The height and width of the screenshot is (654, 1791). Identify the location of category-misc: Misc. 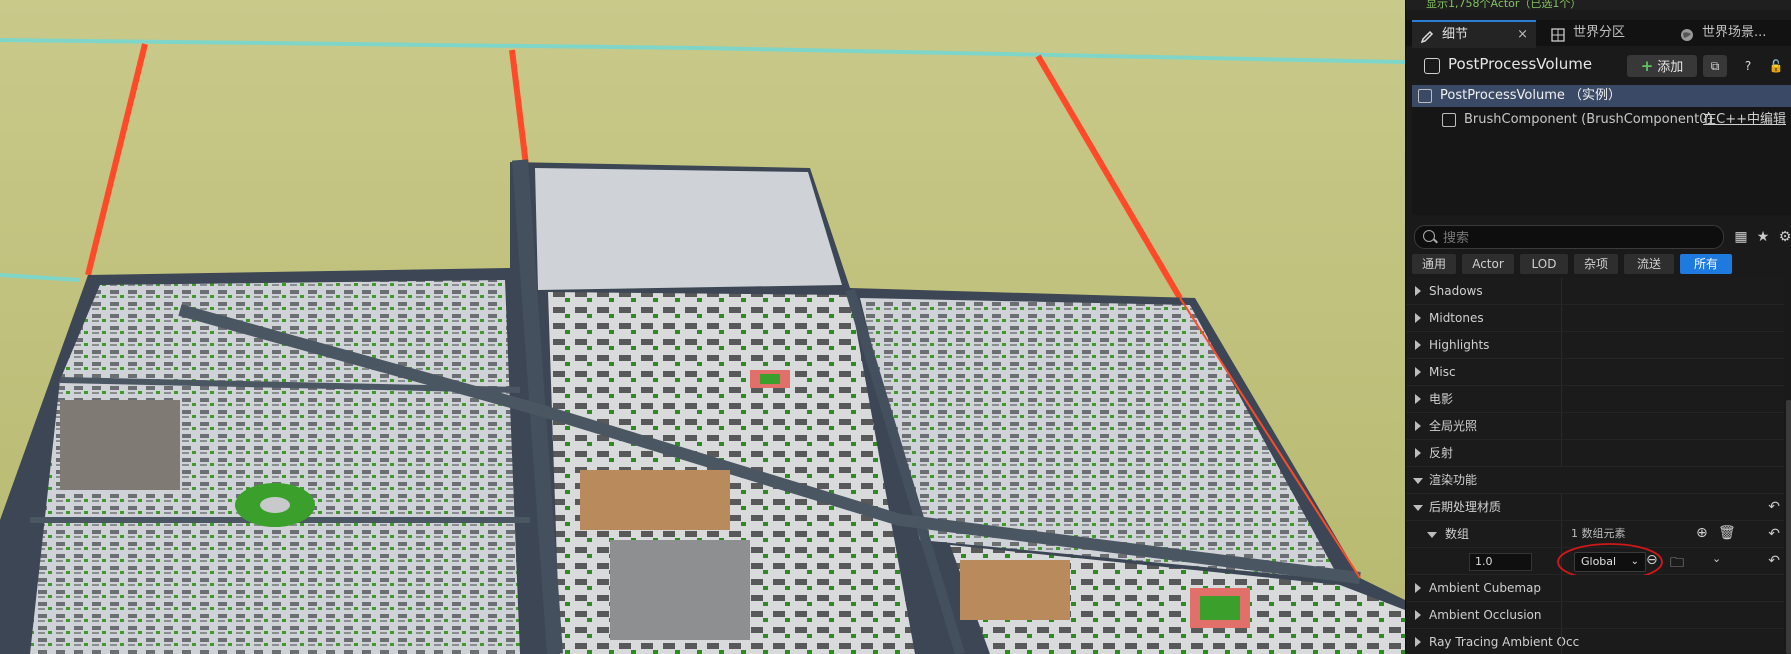
(1595, 372).